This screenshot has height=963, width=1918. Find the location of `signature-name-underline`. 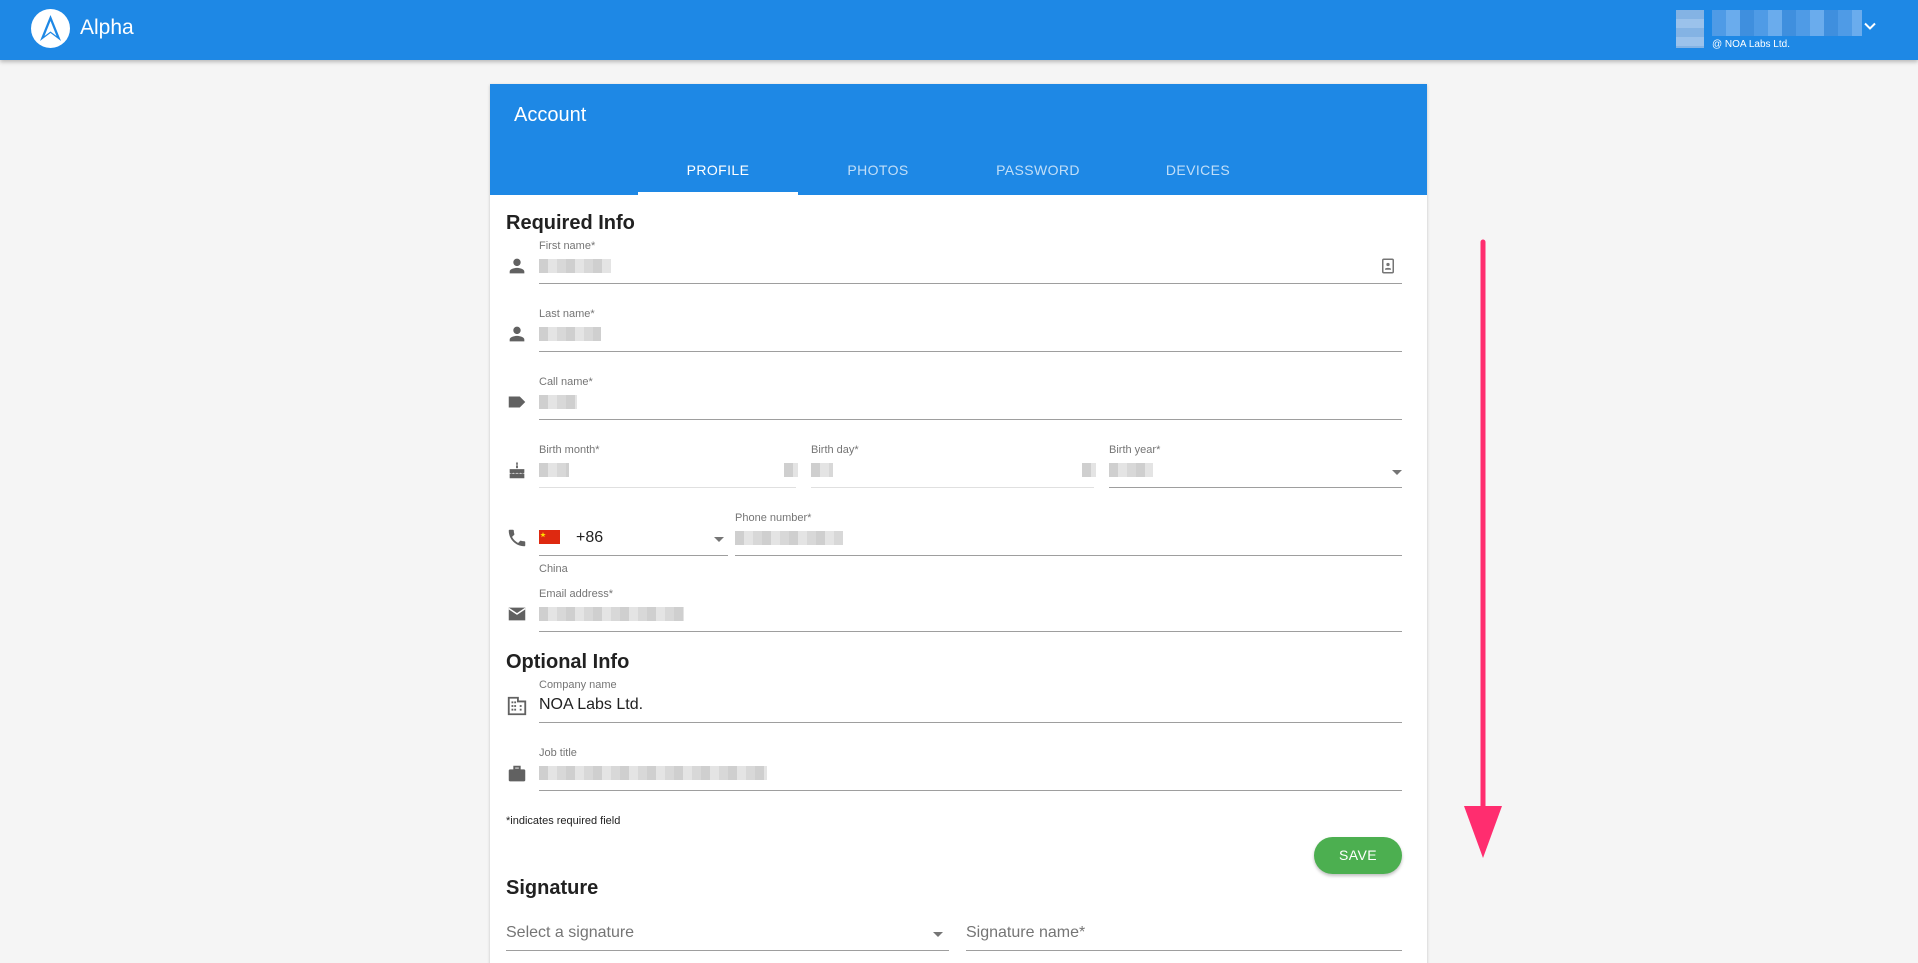

signature-name-underline is located at coordinates (1184, 950).